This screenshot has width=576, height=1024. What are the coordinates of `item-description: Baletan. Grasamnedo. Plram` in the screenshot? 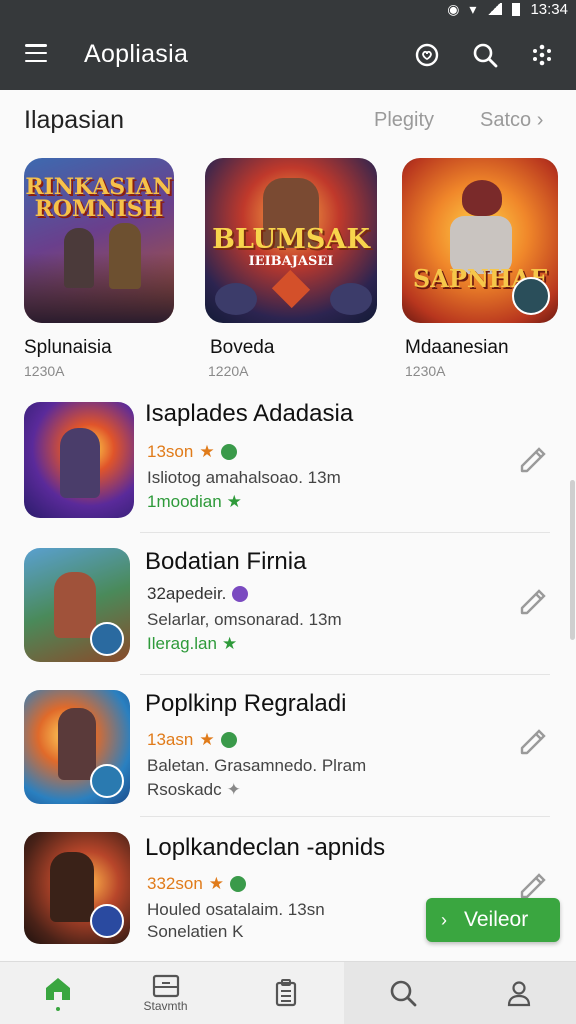 It's located at (257, 765).